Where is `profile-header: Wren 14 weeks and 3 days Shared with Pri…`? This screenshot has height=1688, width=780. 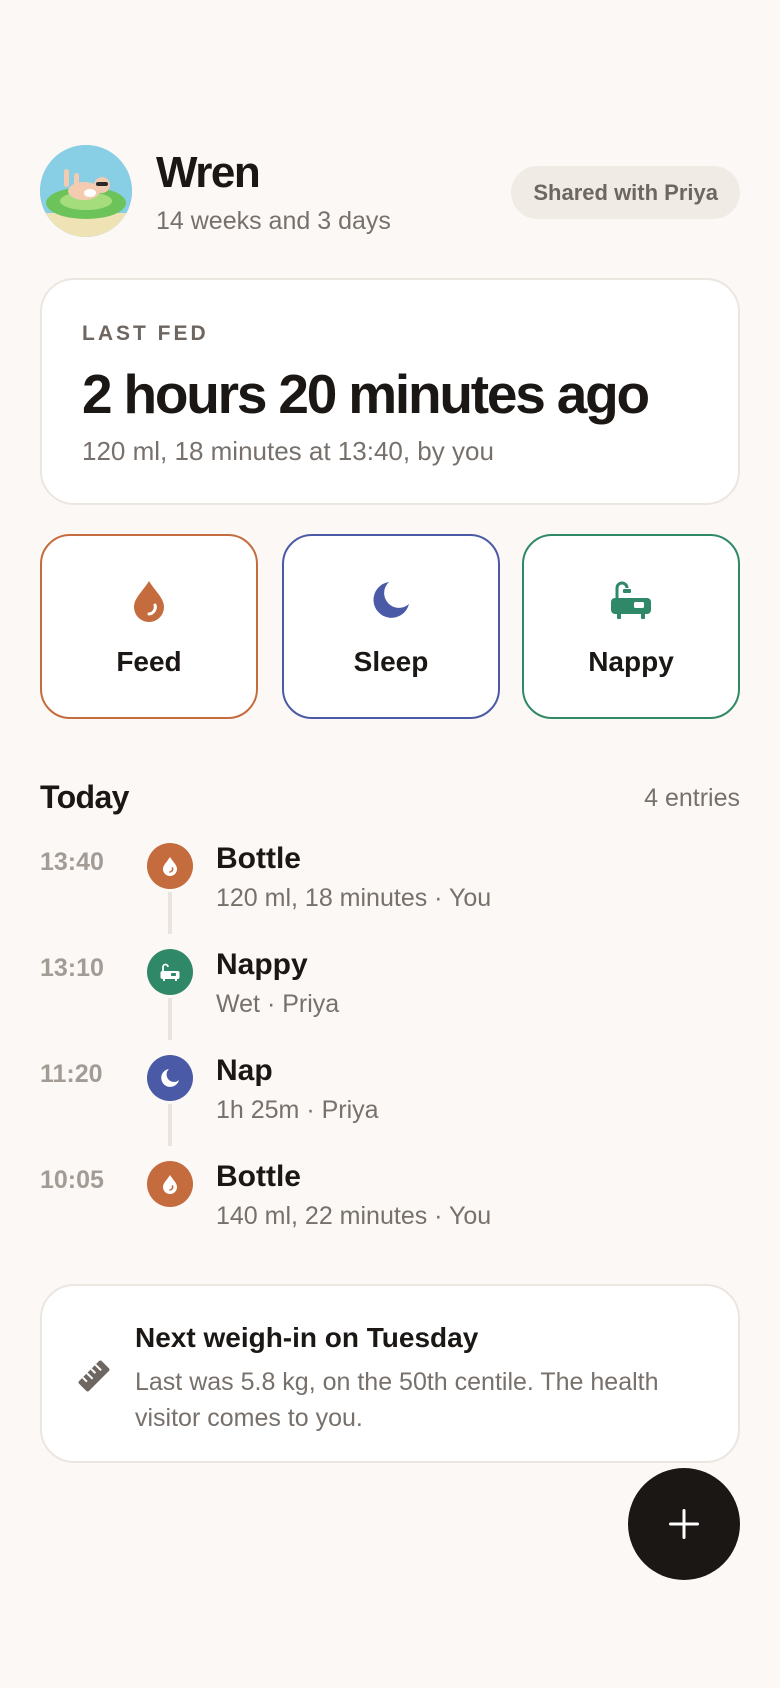 profile-header: Wren 14 weeks and 3 days Shared with Pri… is located at coordinates (390, 192).